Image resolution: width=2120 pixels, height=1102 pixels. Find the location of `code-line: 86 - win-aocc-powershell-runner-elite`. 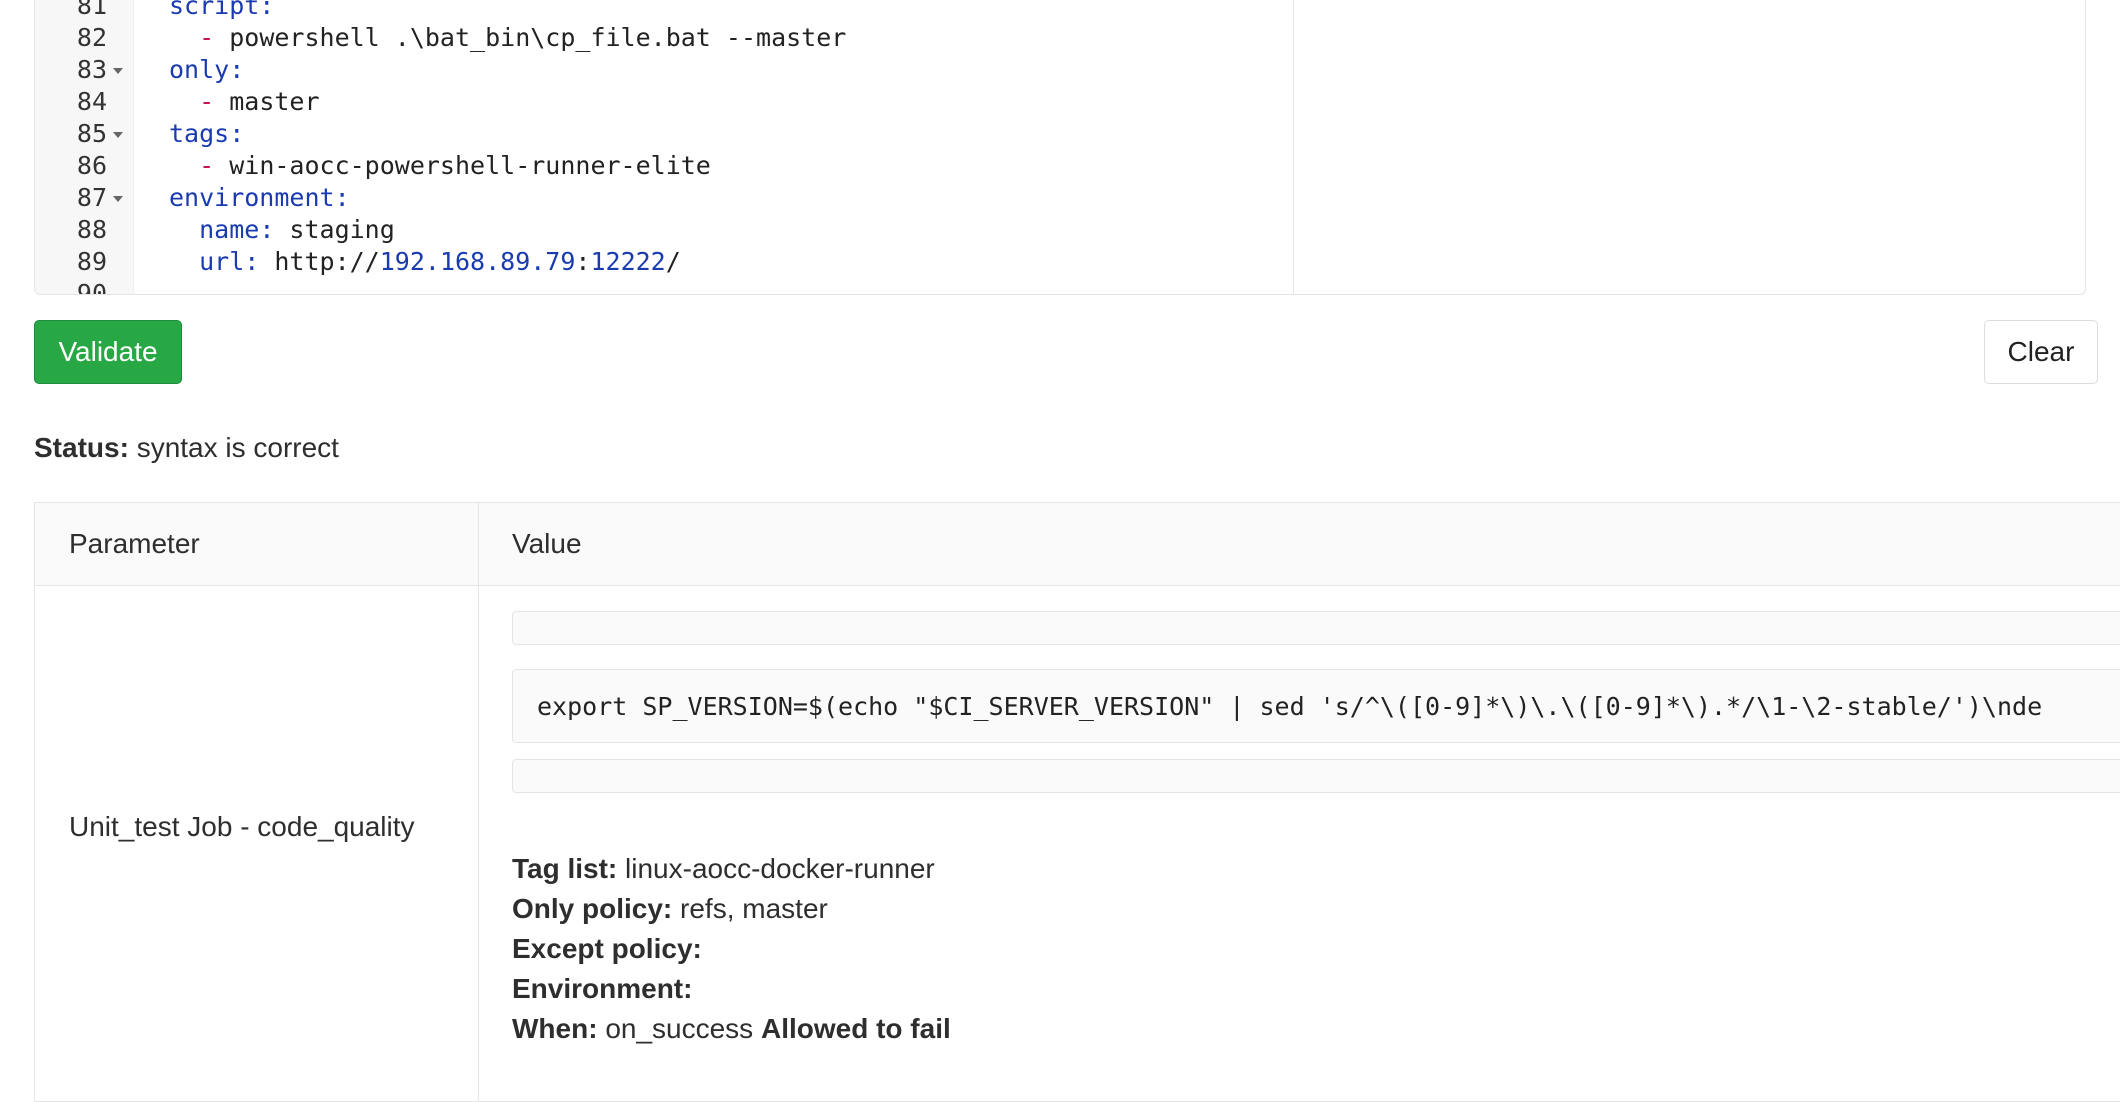

code-line: 86 - win-aocc-powershell-runner-elite is located at coordinates (660, 166).